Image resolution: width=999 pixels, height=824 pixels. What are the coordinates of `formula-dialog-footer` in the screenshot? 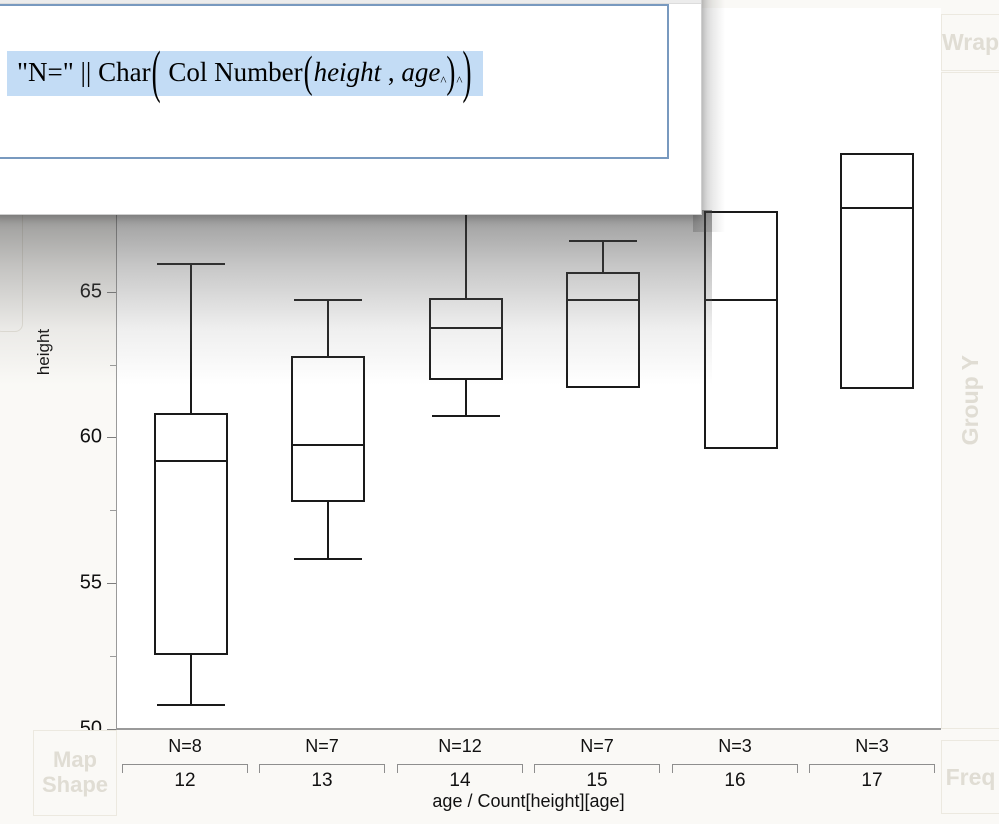 It's located at (350, 187).